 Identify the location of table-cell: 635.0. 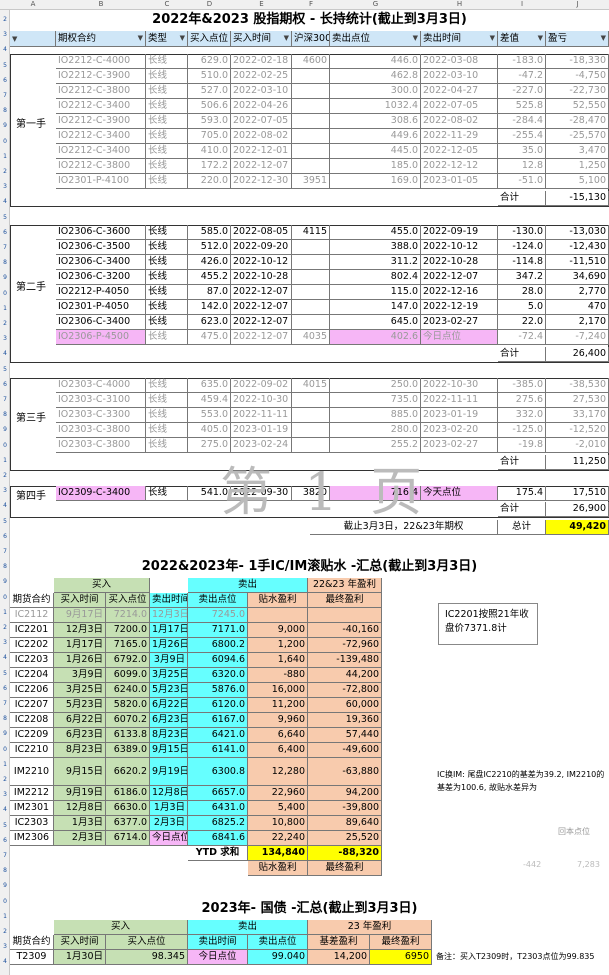
(209, 385).